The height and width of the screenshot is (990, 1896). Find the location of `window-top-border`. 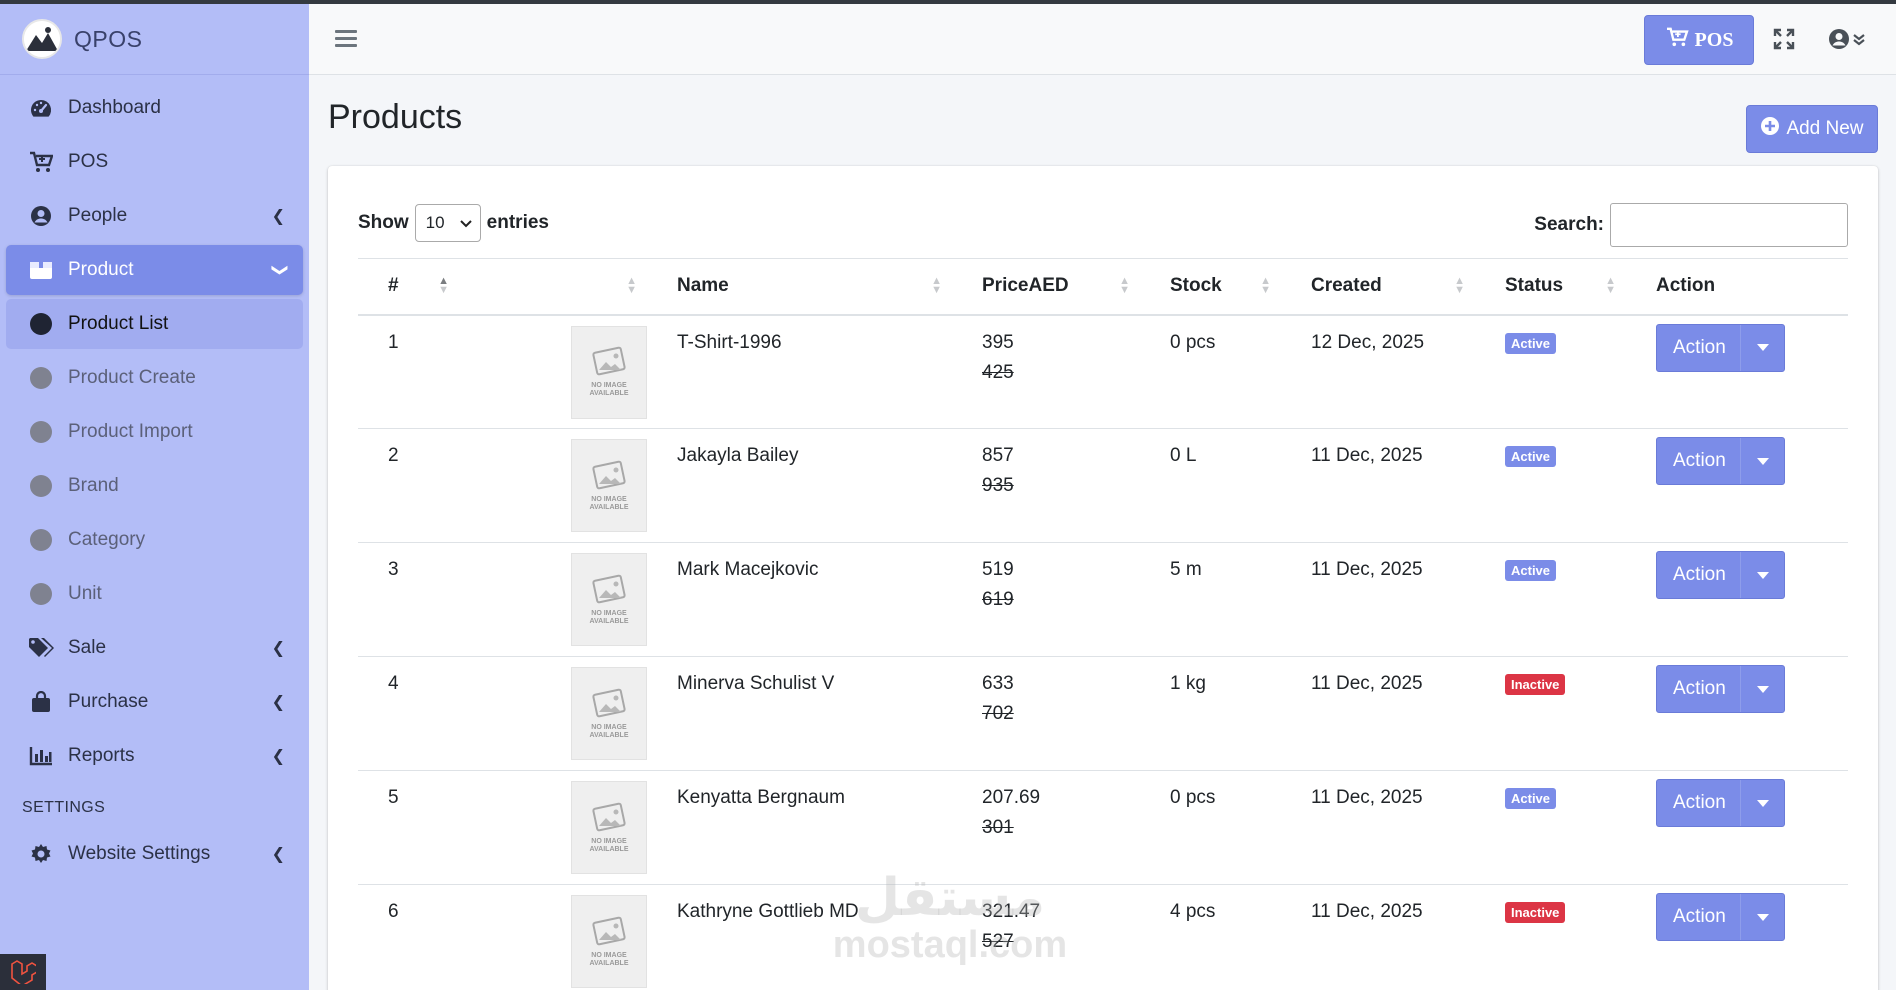

window-top-border is located at coordinates (948, 2).